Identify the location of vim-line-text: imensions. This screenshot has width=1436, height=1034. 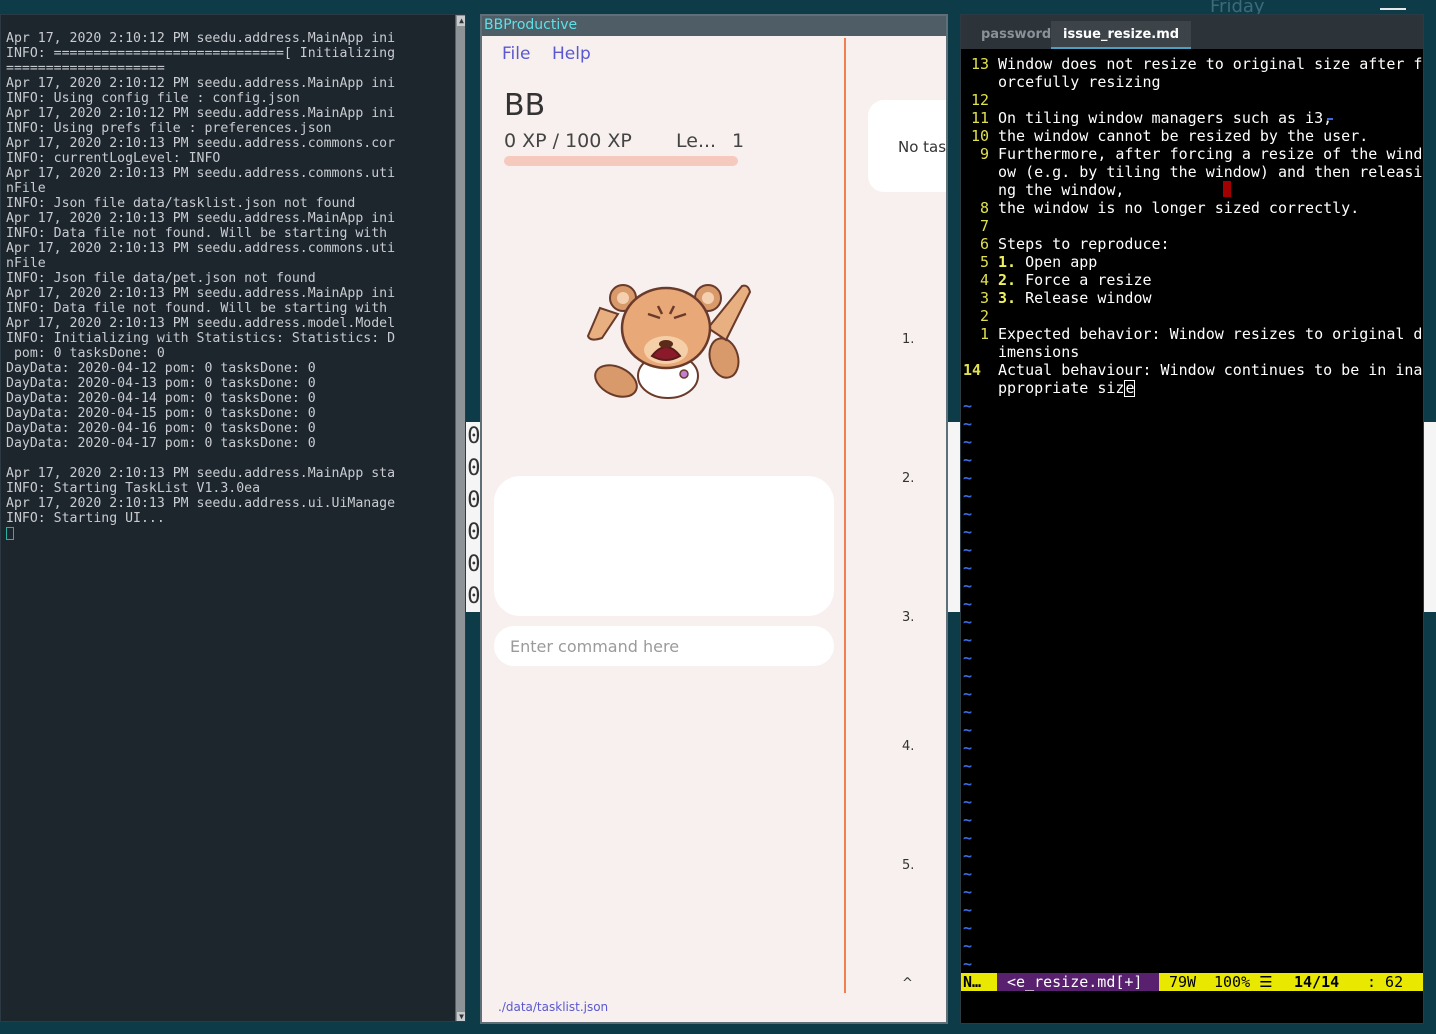
(1039, 352).